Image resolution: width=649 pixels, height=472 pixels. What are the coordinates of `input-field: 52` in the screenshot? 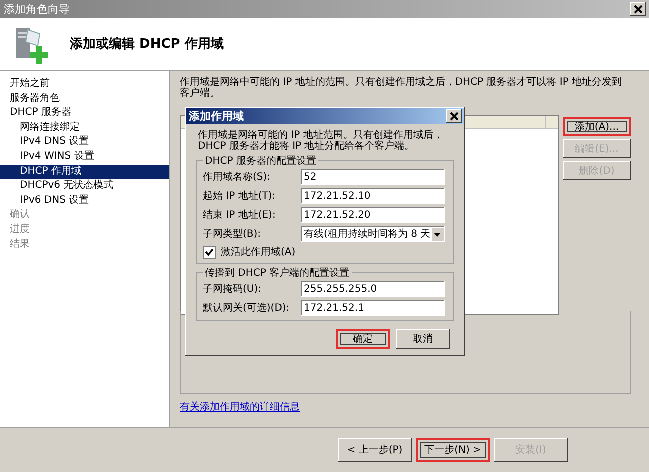 It's located at (373, 177).